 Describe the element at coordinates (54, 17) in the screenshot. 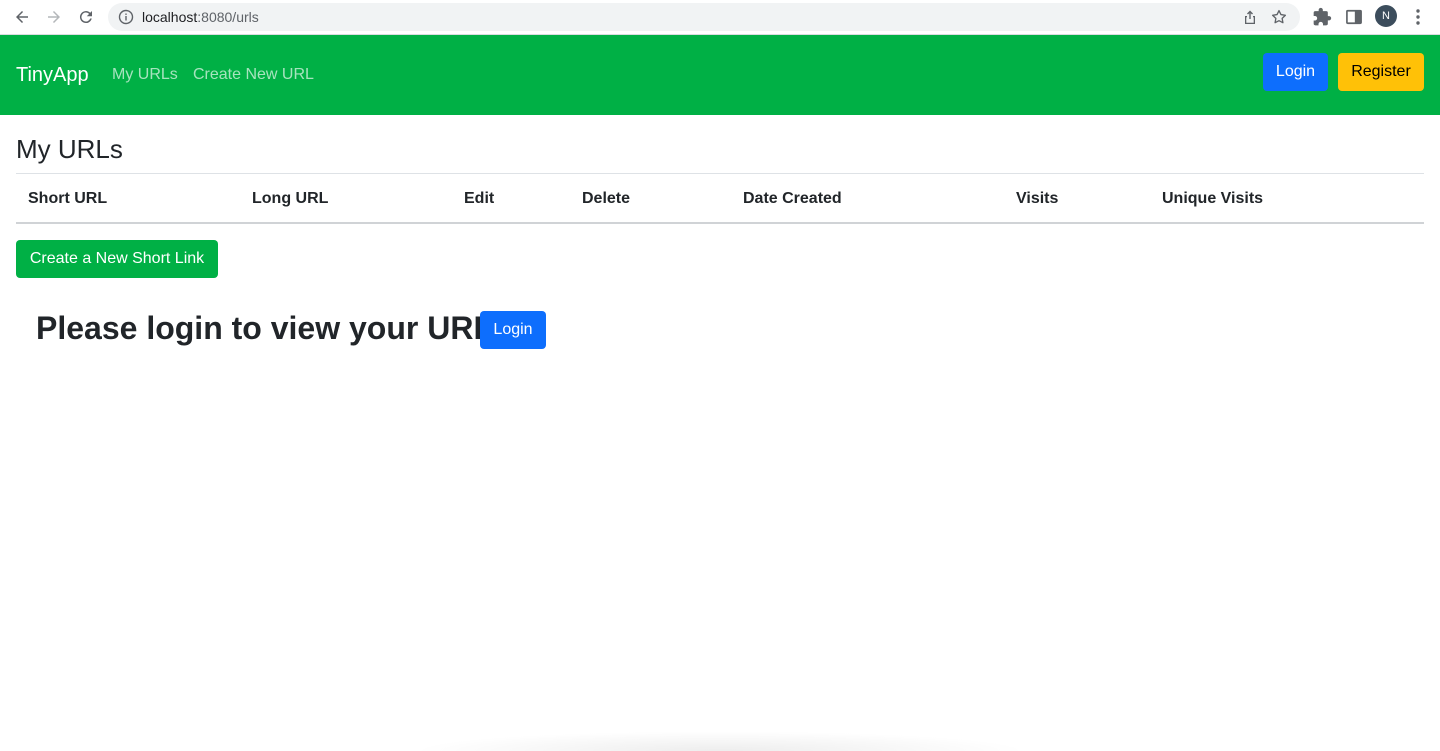

I see `forward-icon` at that location.